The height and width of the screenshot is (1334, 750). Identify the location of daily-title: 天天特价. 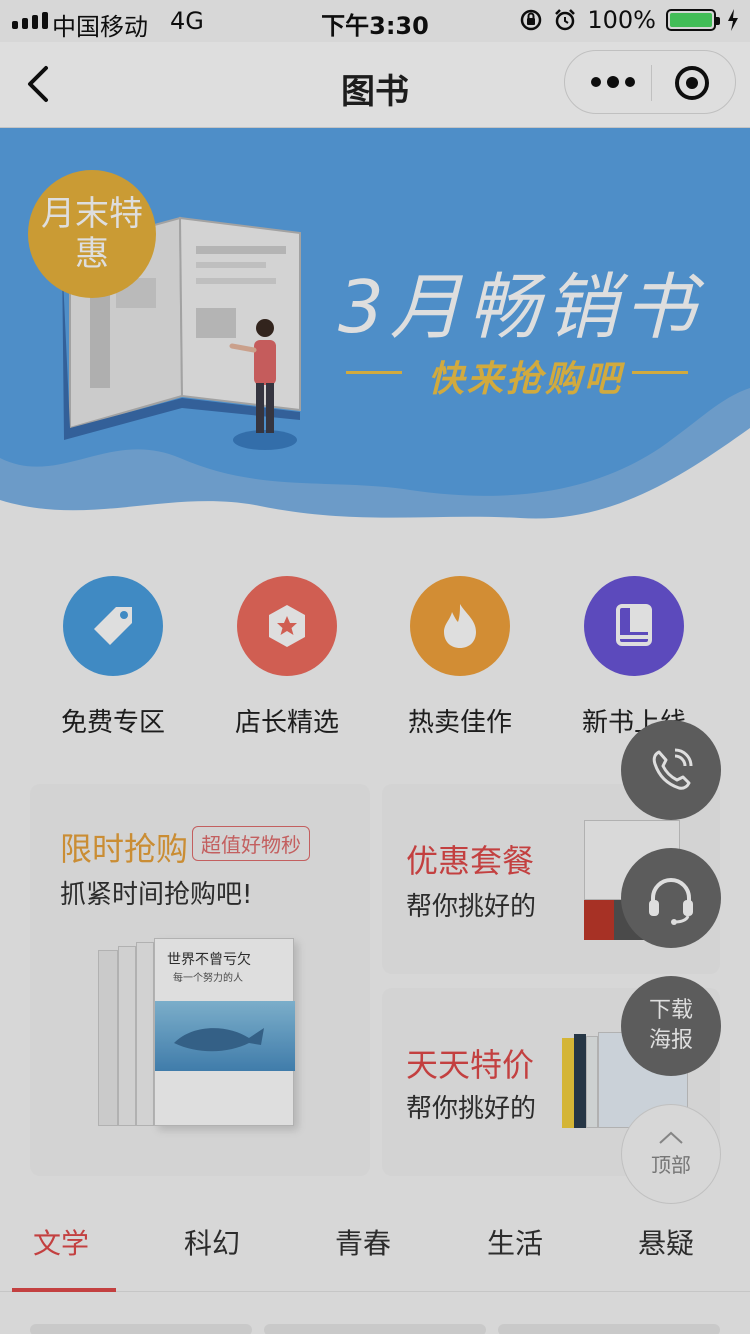
(470, 1065).